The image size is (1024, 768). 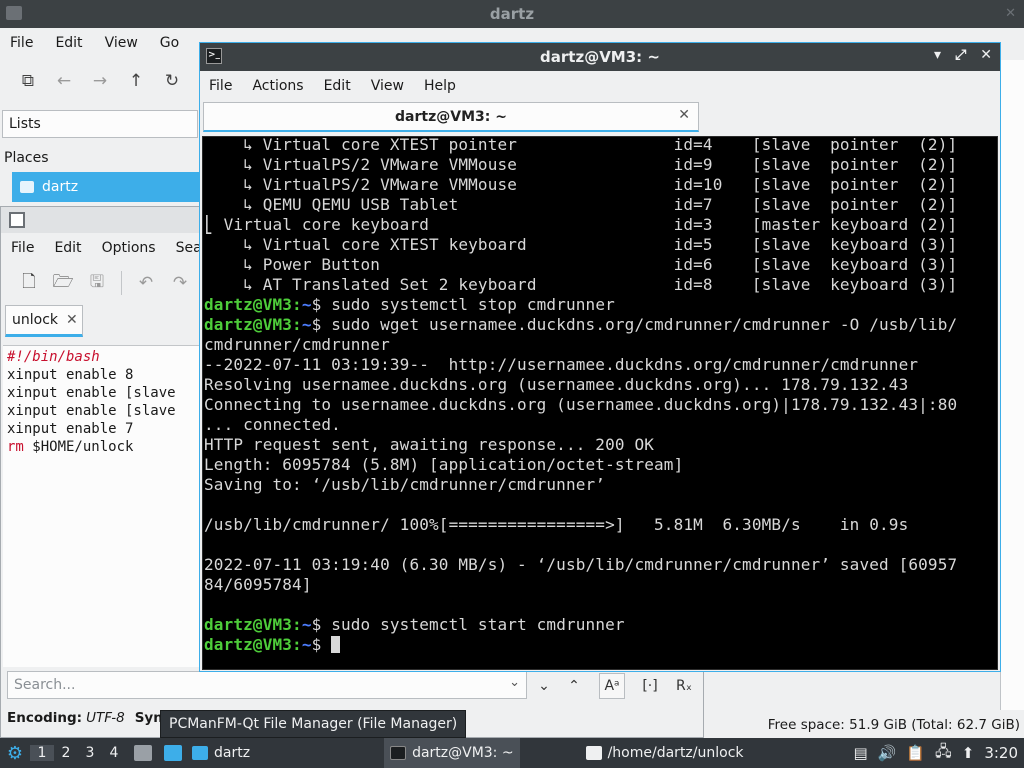 What do you see at coordinates (28, 81) in the screenshot?
I see `new-window-icon: ⧉` at bounding box center [28, 81].